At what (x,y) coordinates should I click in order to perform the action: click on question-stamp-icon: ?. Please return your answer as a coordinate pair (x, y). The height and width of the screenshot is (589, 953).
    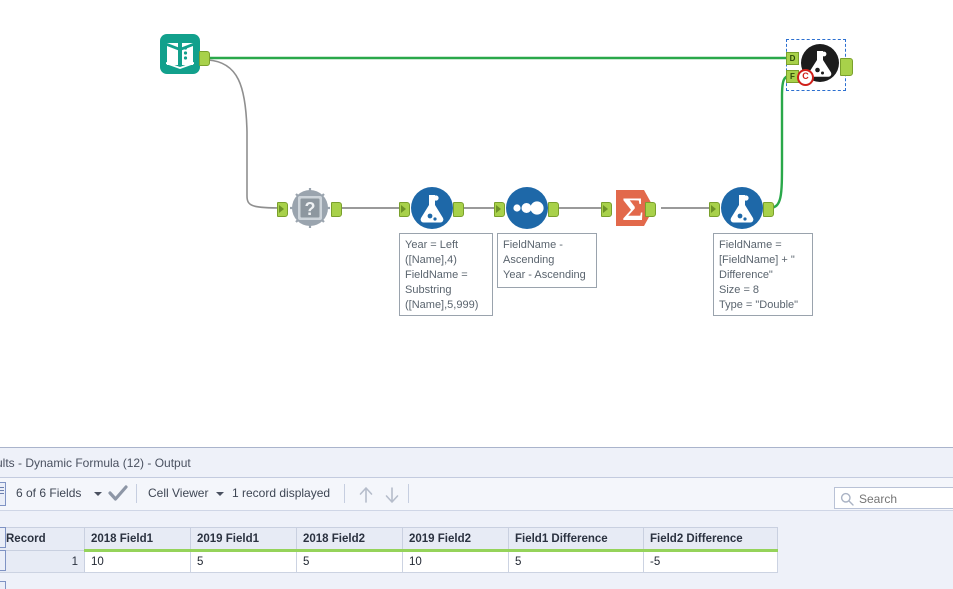
    Looking at the image, I should click on (310, 208).